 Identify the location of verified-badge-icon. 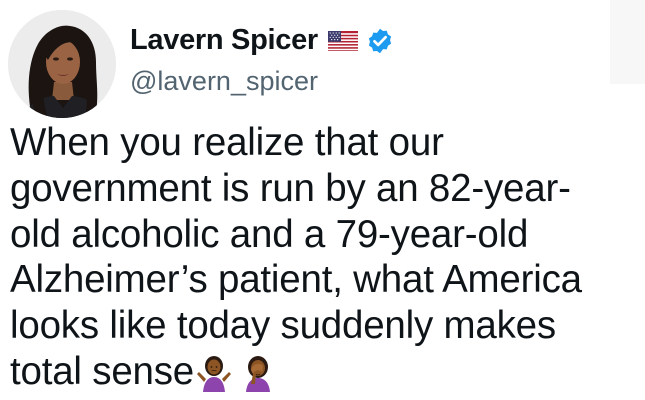
(380, 40).